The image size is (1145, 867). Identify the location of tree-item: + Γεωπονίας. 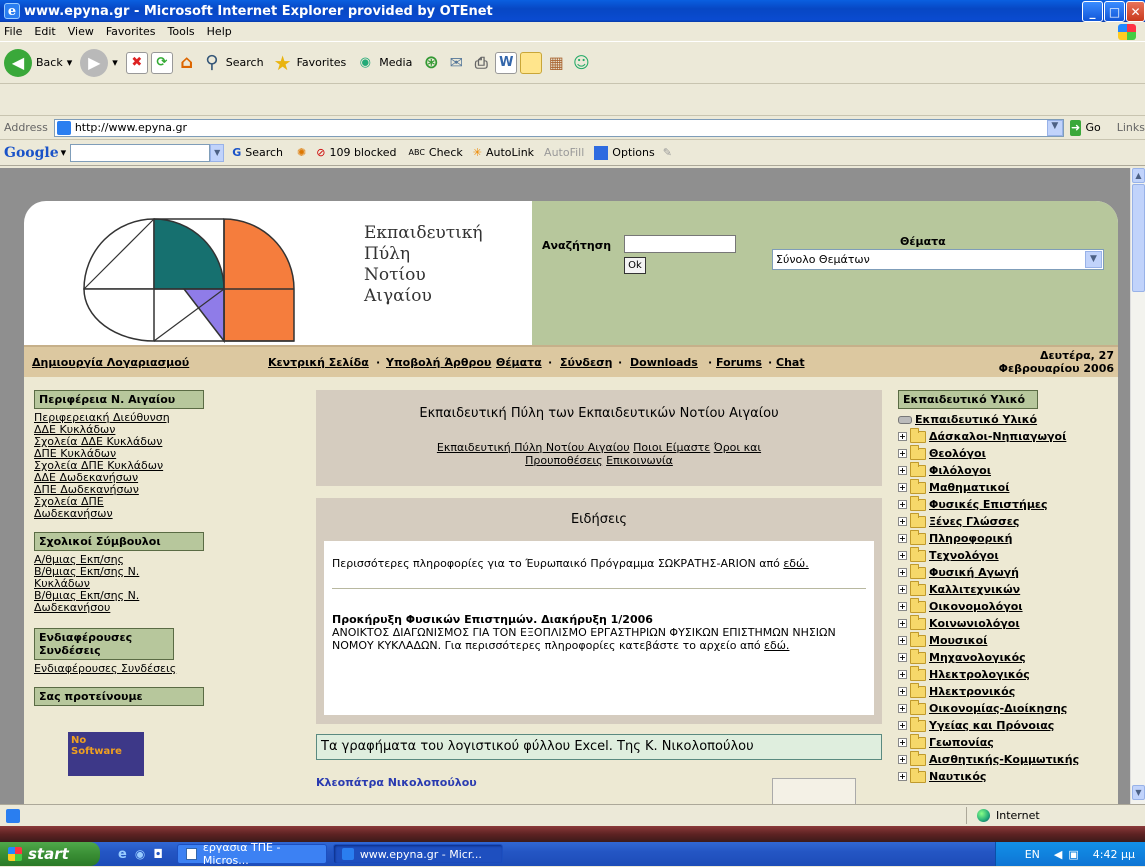
(1005, 742).